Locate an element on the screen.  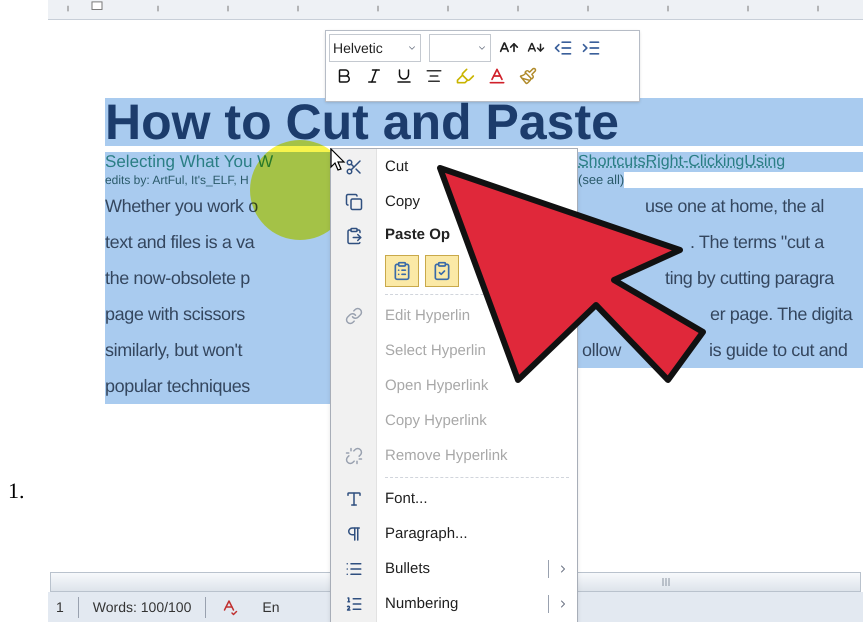
body-text: . The terms "cut a is located at coordinates (757, 242).